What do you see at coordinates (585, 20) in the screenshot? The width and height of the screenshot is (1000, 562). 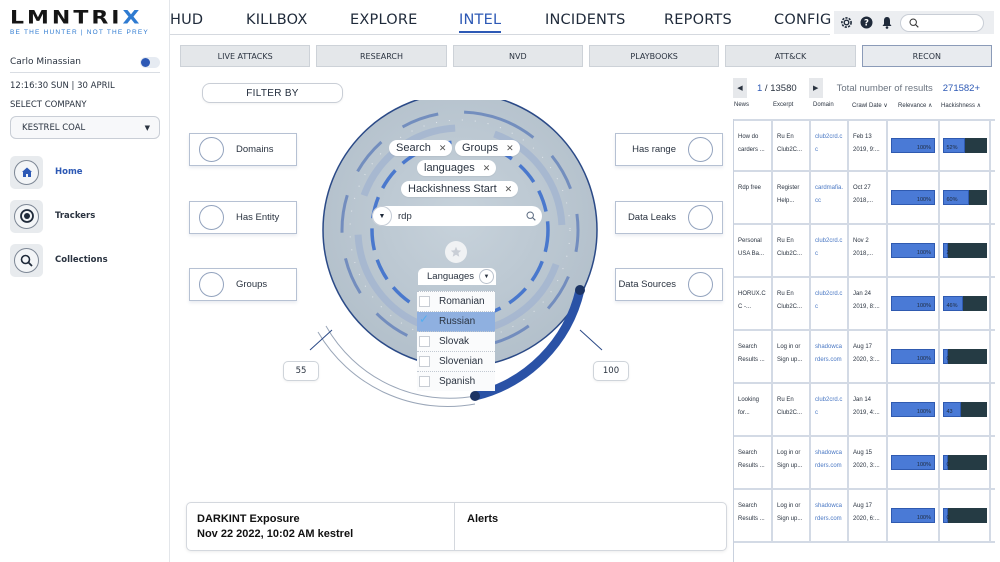 I see `nav-incidents: INCIDENTS` at bounding box center [585, 20].